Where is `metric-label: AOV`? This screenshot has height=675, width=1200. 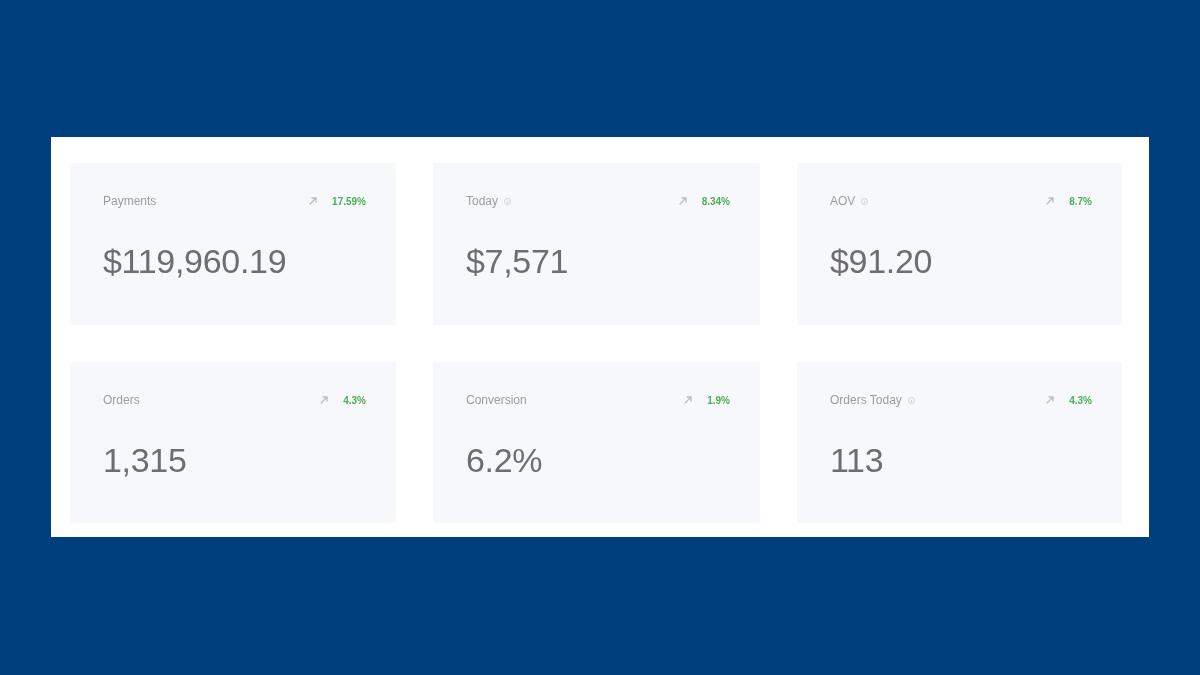
metric-label: AOV is located at coordinates (843, 201).